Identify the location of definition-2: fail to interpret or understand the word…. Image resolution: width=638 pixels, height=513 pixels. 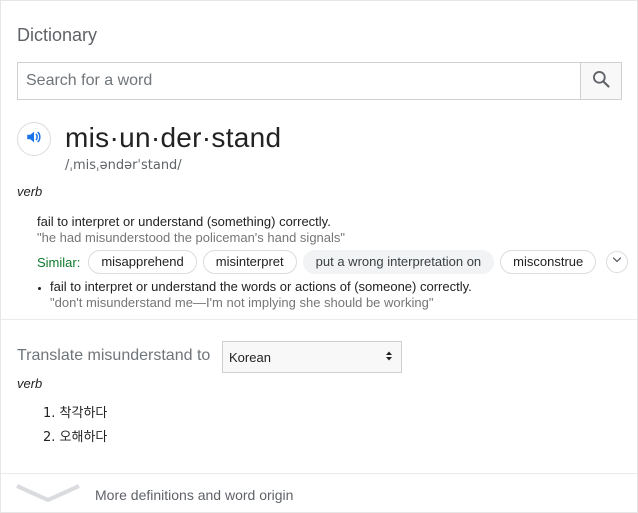
(261, 286).